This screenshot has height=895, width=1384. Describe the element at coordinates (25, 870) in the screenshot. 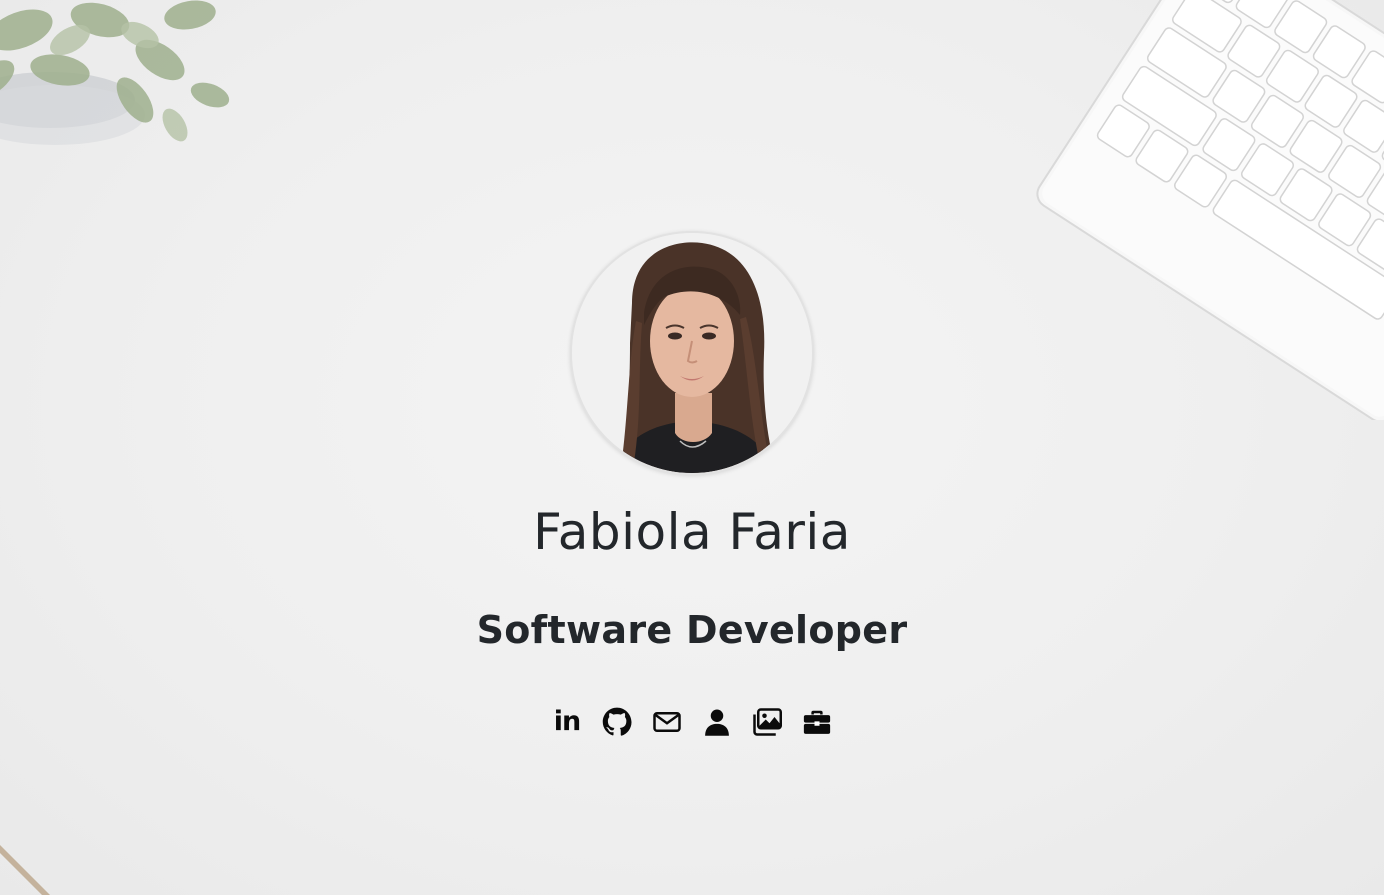

I see `desk-corner-decoration` at that location.